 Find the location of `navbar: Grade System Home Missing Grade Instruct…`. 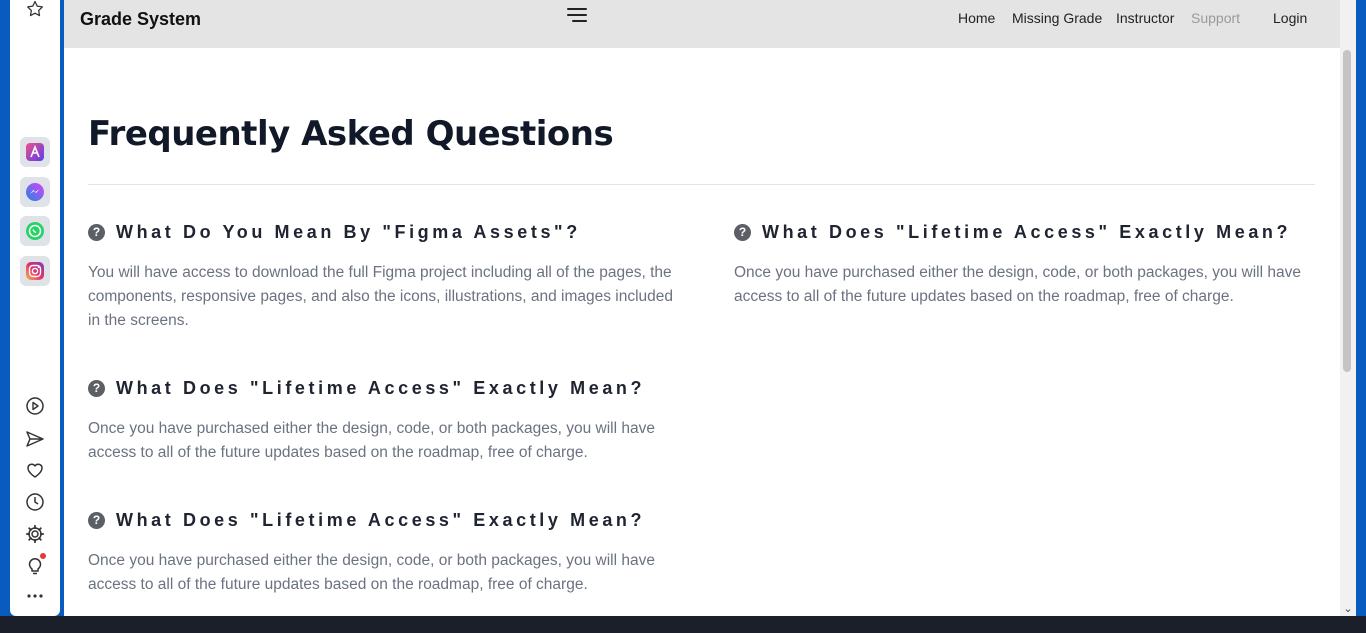

navbar: Grade System Home Missing Grade Instruct… is located at coordinates (702, 24).